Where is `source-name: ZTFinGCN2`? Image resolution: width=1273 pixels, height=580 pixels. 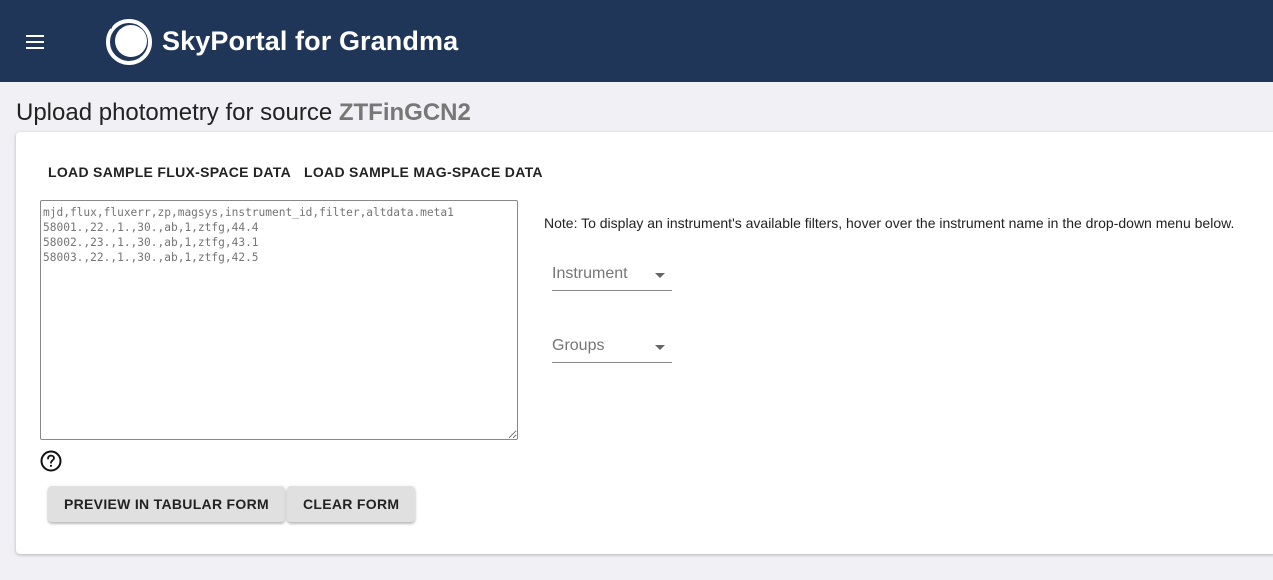
source-name: ZTFinGCN2 is located at coordinates (404, 112).